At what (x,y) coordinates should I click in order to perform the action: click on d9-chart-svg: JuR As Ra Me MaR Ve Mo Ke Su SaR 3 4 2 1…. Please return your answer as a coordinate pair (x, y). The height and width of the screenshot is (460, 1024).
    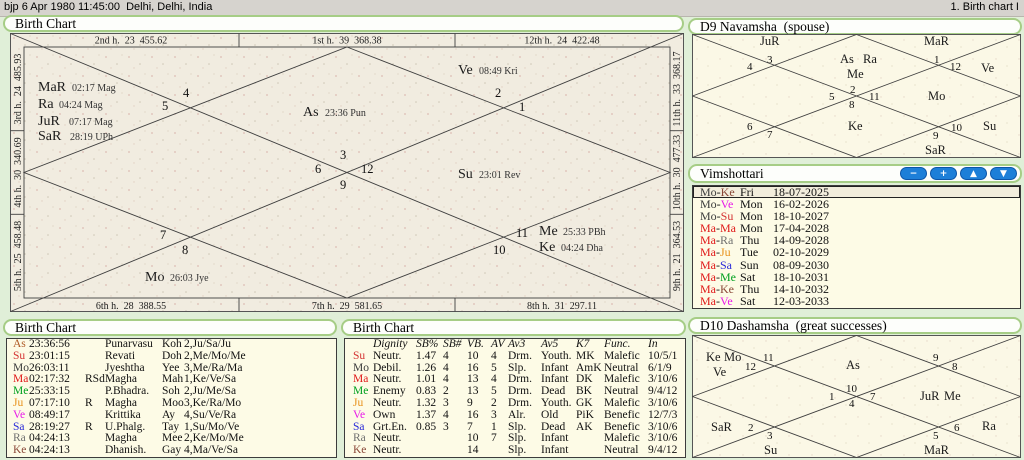
    Looking at the image, I should click on (856, 96).